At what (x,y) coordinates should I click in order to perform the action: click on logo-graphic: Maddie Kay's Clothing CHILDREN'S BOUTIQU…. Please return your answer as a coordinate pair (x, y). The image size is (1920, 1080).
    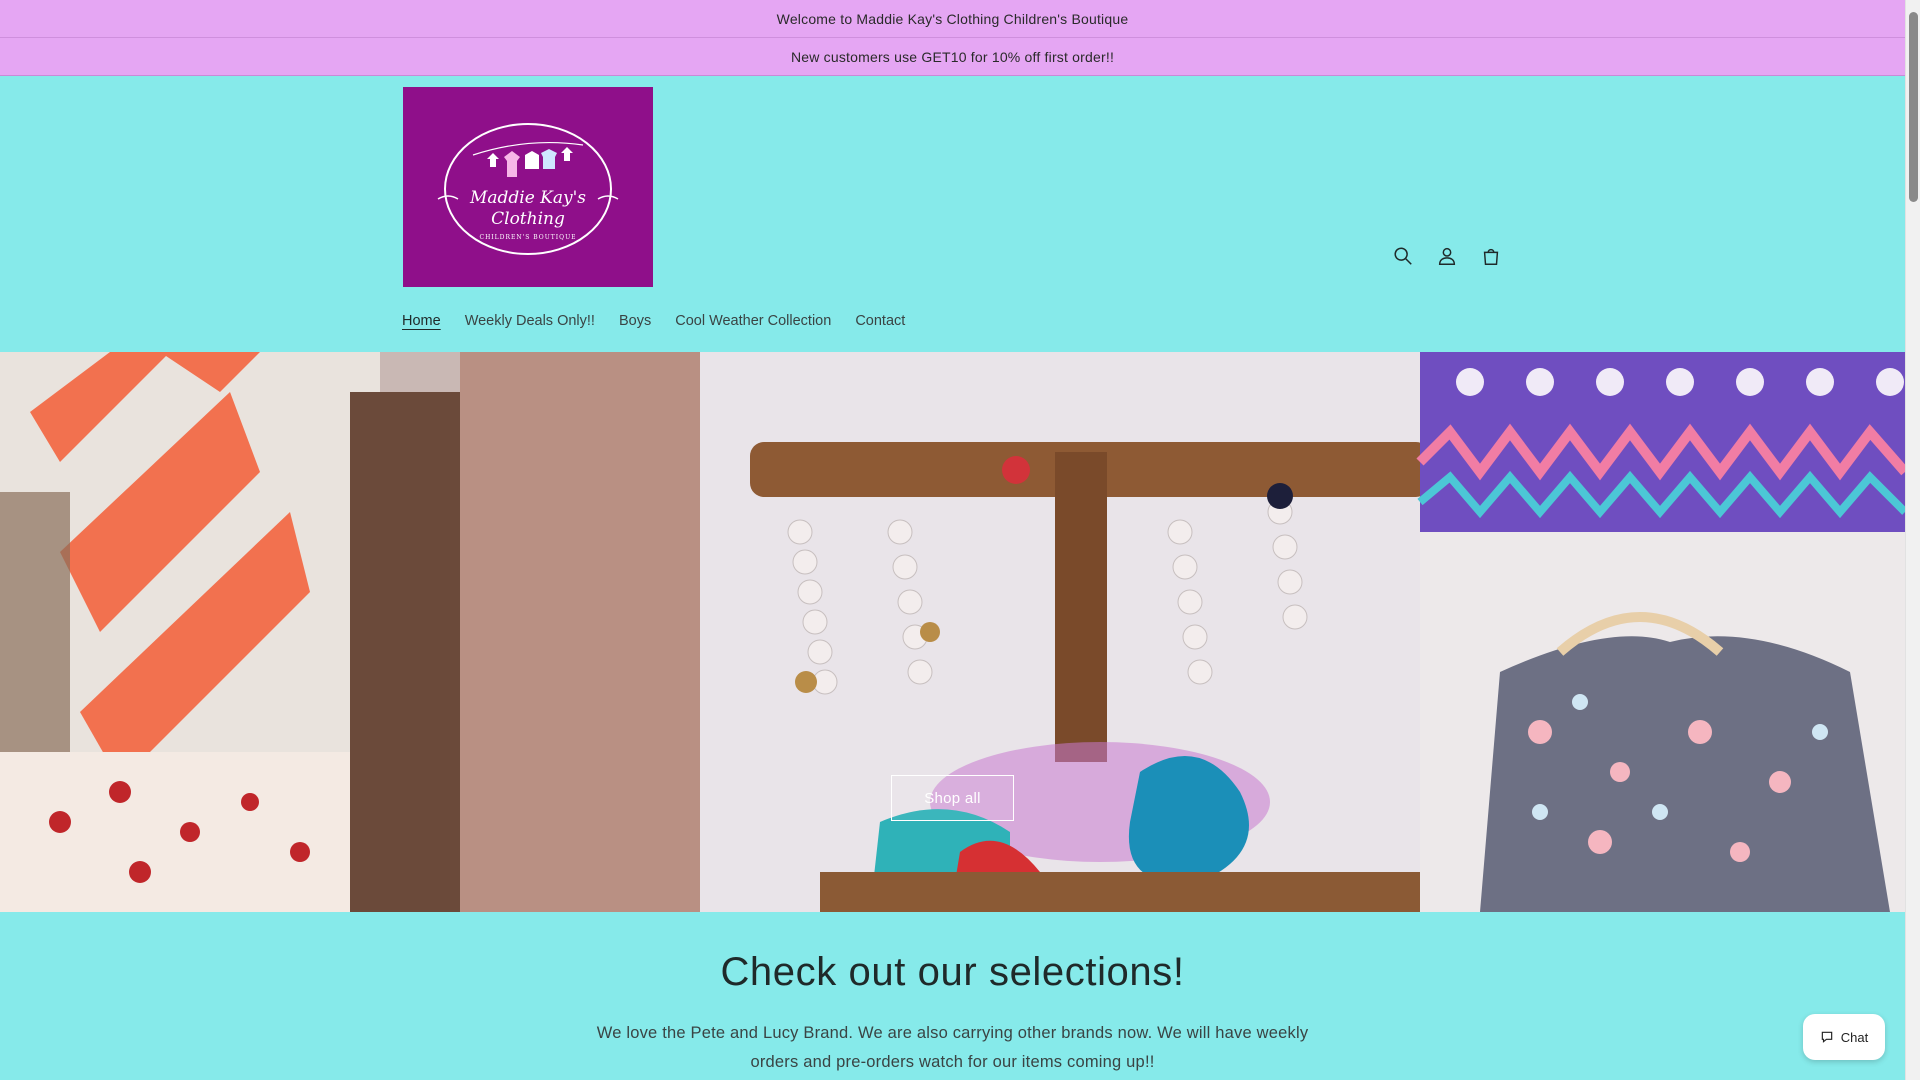
    Looking at the image, I should click on (528, 189).